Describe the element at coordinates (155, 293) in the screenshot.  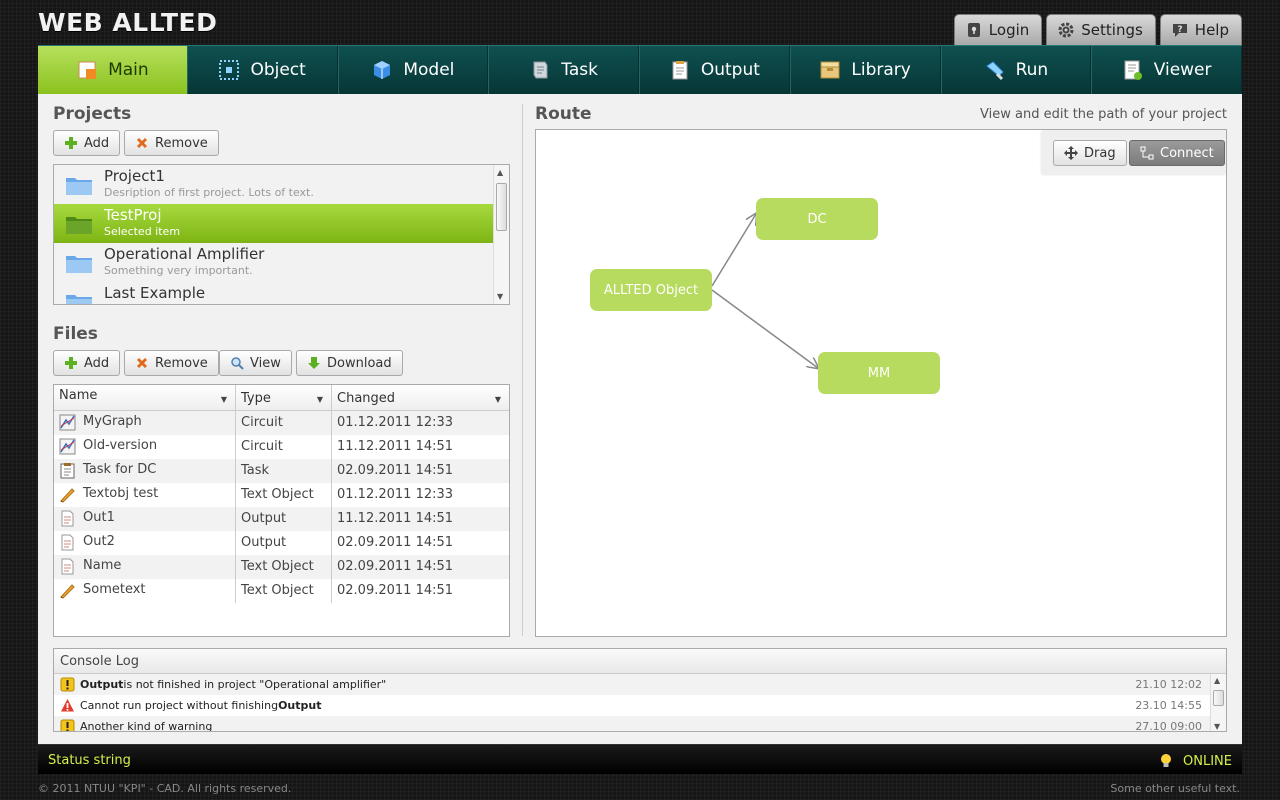
I see `project-name: Last Example` at that location.